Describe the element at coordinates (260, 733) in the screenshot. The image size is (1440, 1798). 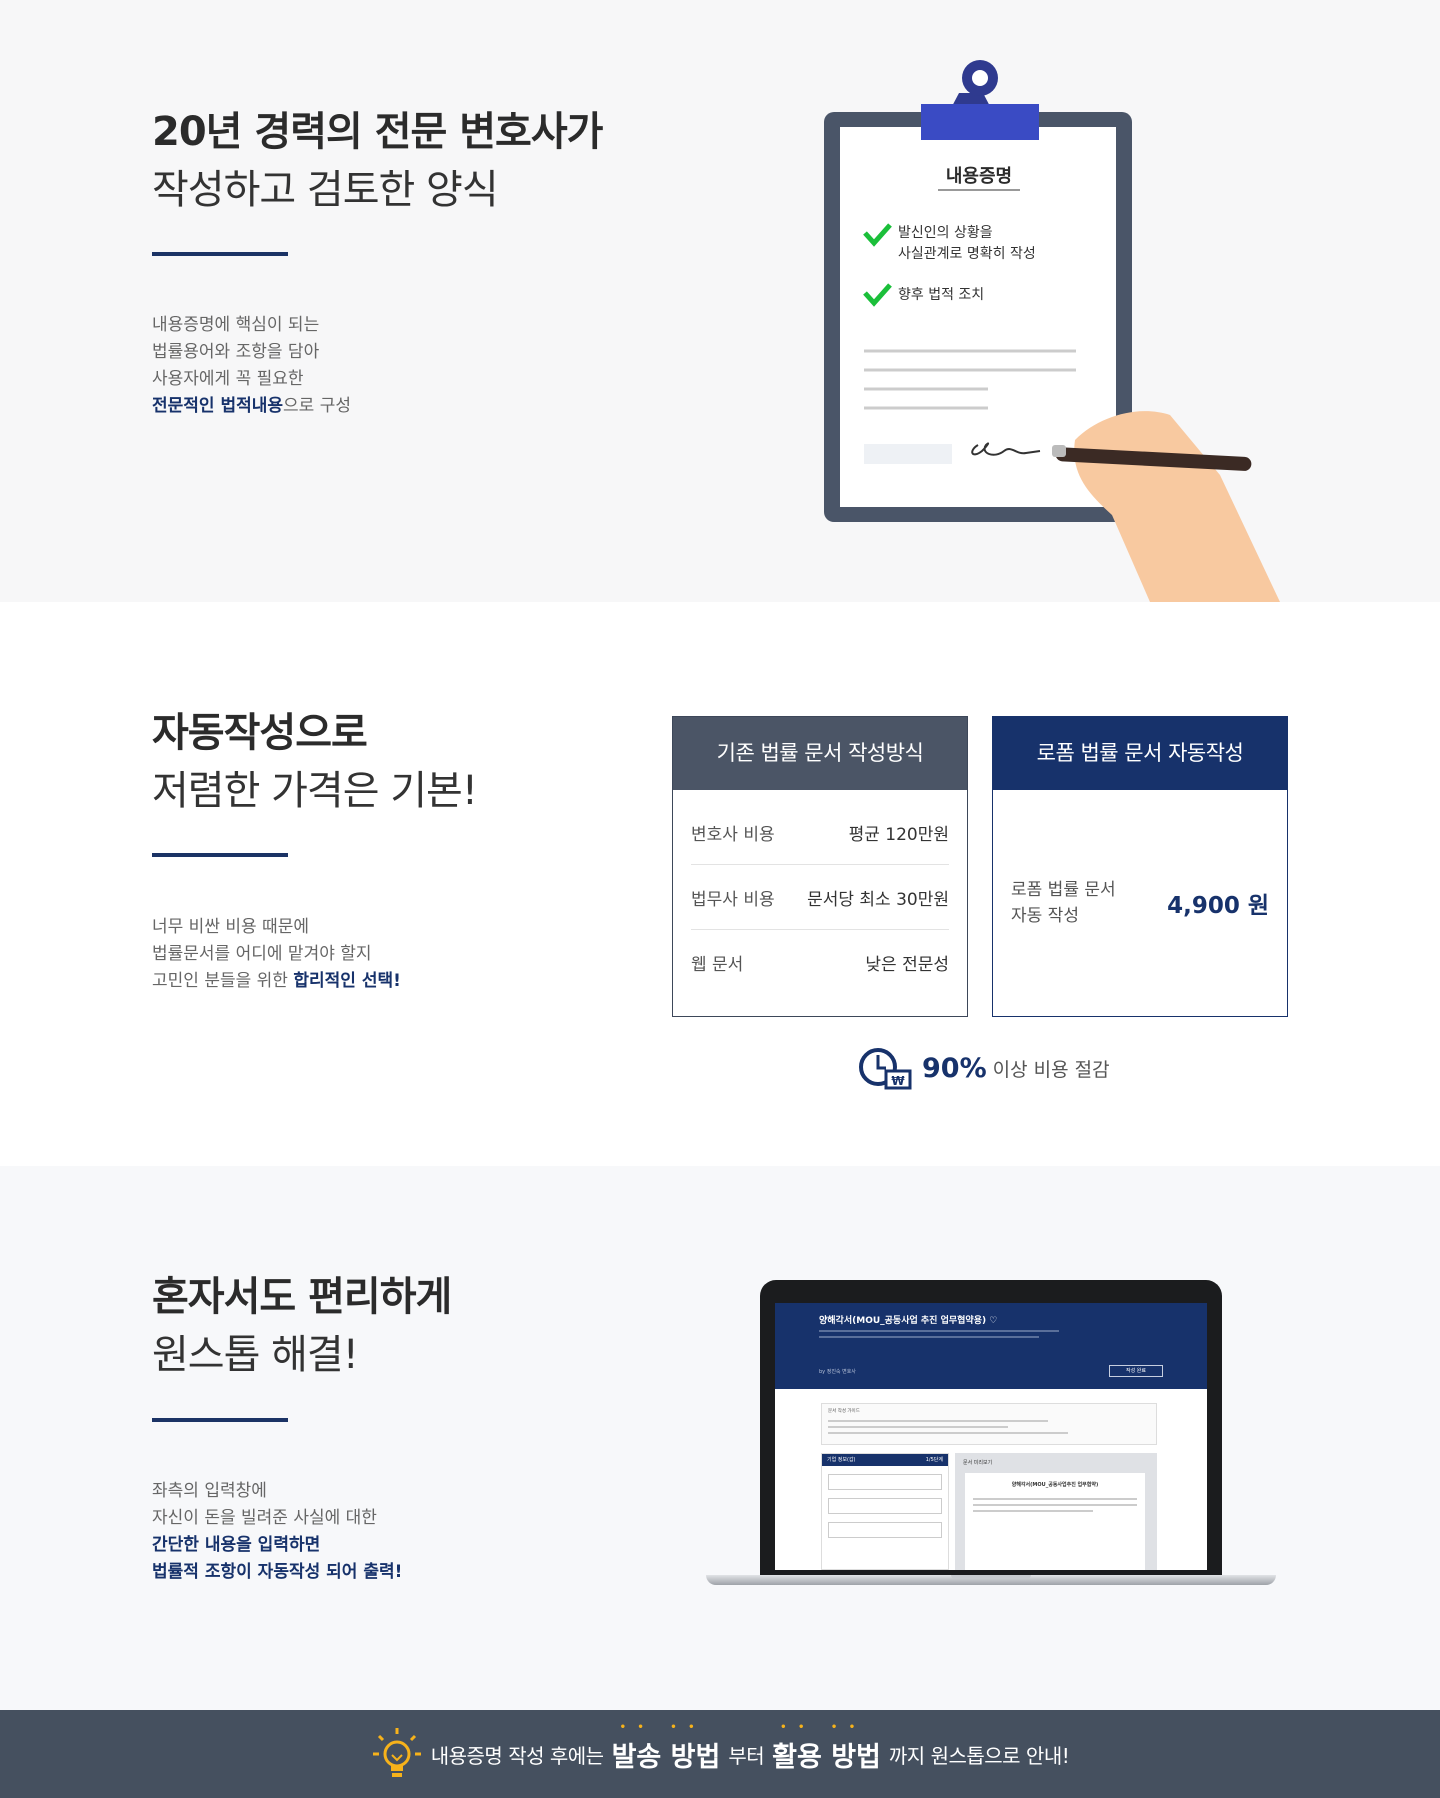
I see `section2-title-bold: 자동작성으로` at that location.